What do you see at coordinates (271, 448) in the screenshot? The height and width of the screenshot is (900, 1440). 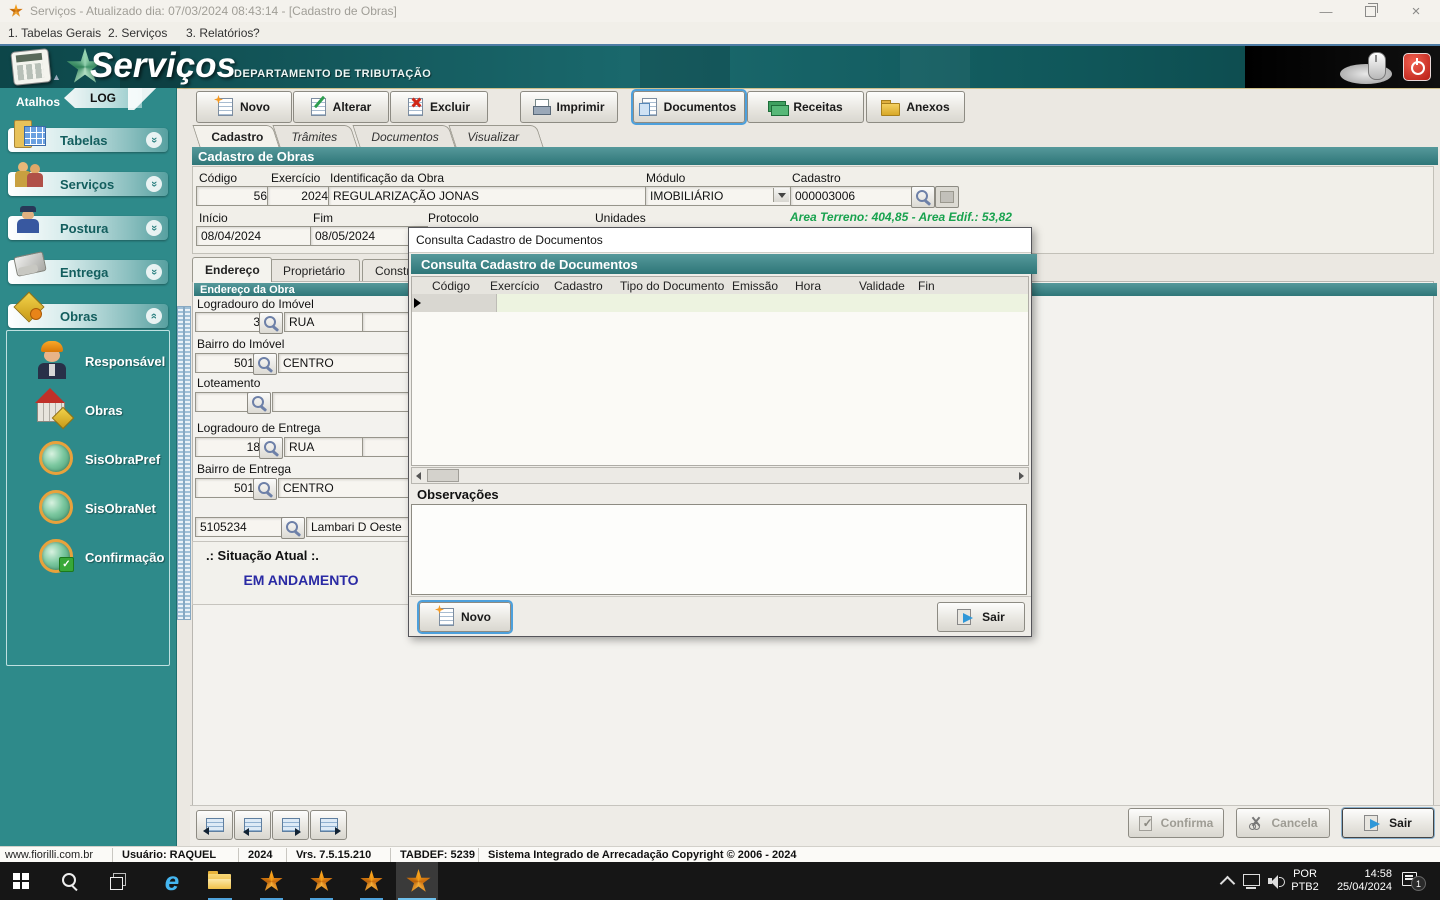 I see `logradouro-entrega-search-button` at bounding box center [271, 448].